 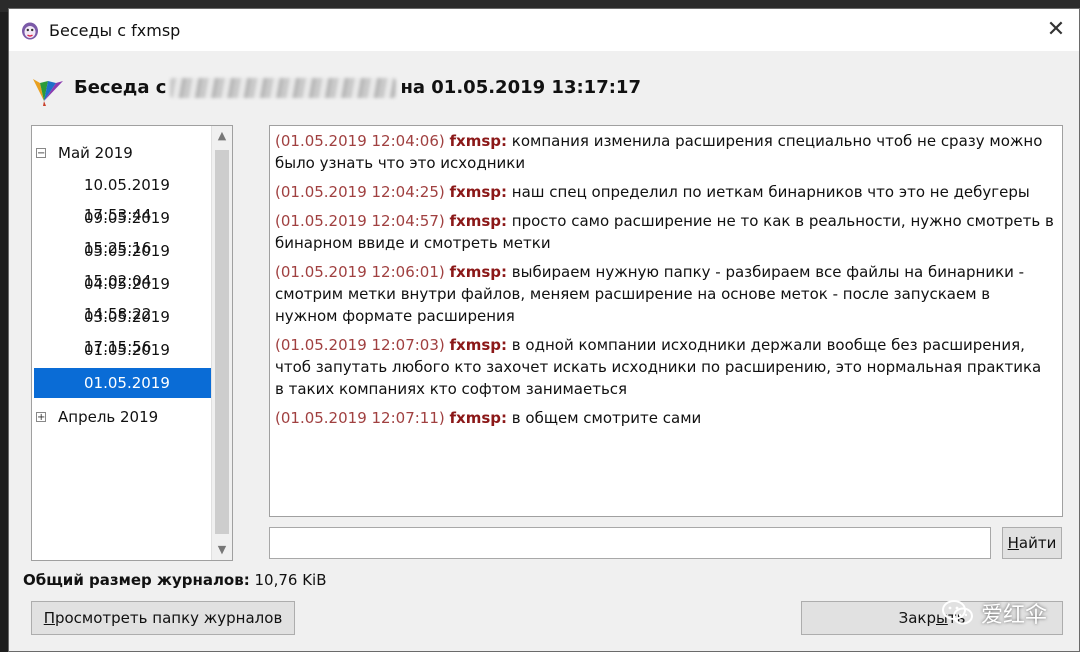 What do you see at coordinates (133, 230) in the screenshot?
I see `tree-item-date: 09.05.2019 15:25:16` at bounding box center [133, 230].